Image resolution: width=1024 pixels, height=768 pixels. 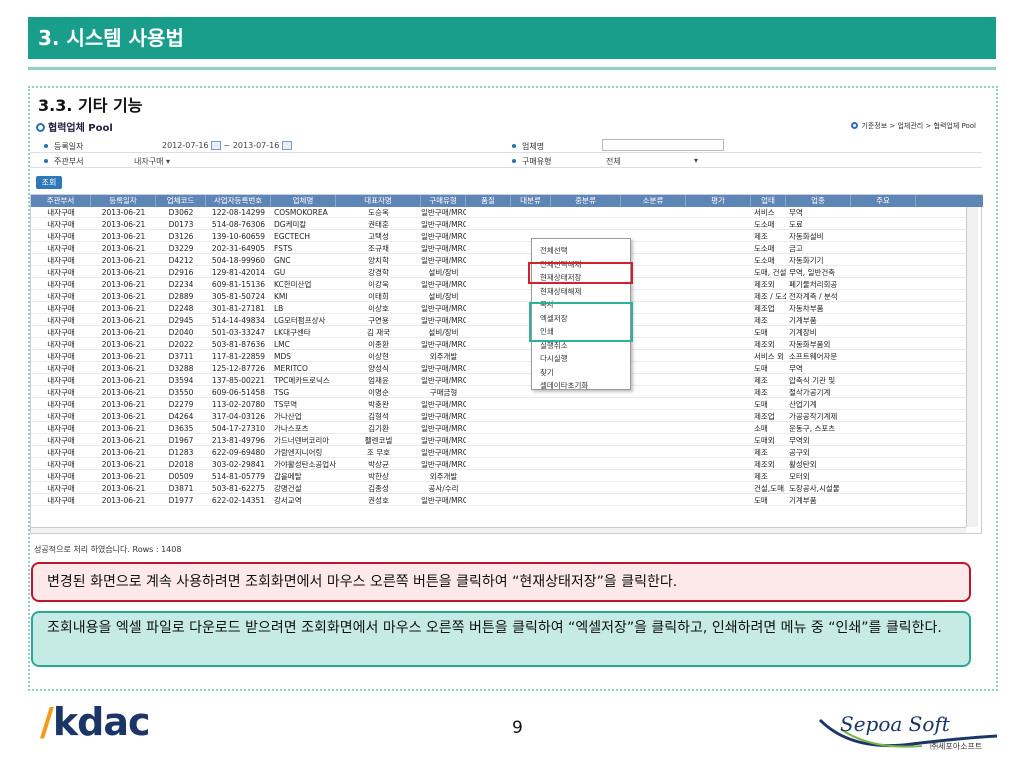 What do you see at coordinates (292, 236) in the screenshot?
I see `table-cell: EGCTECH` at bounding box center [292, 236].